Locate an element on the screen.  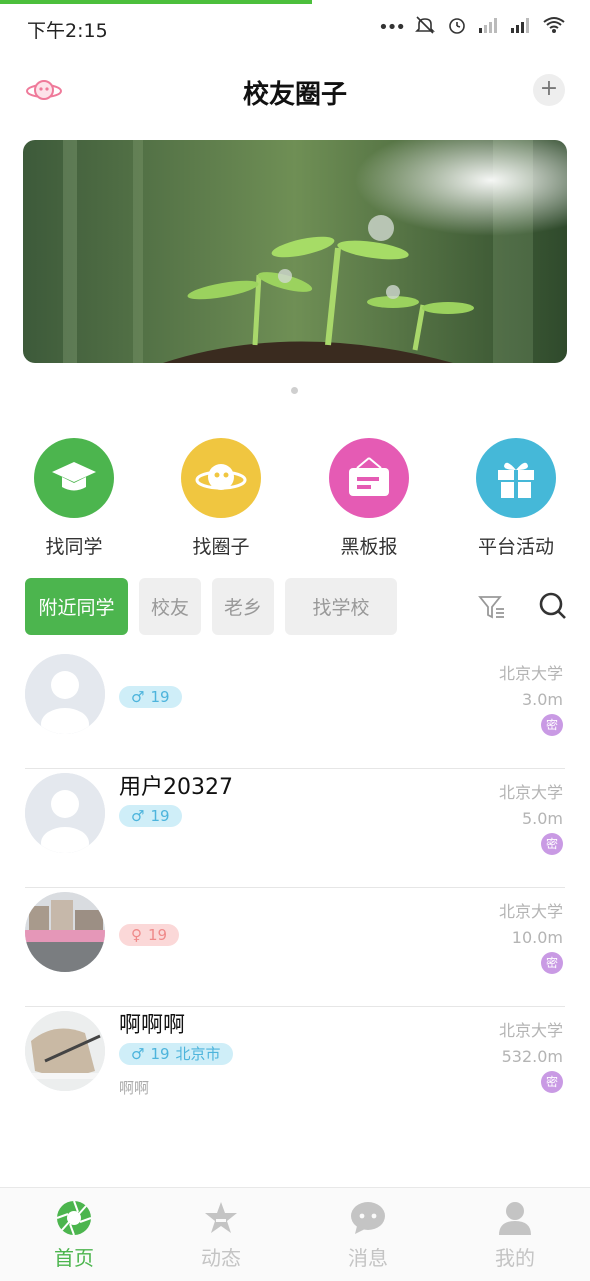
entry-blackboard: 黑板报 is located at coordinates (369, 498).